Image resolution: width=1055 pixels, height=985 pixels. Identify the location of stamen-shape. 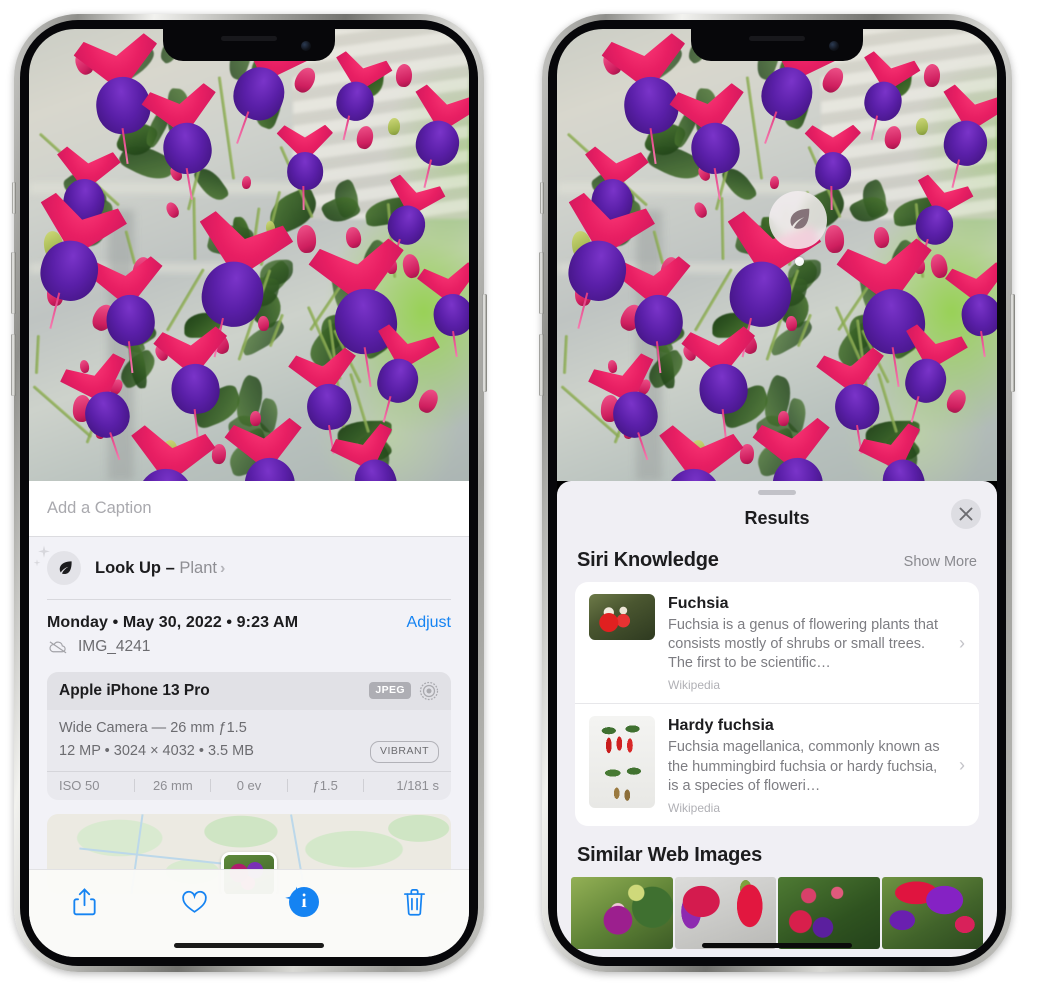
(831, 197).